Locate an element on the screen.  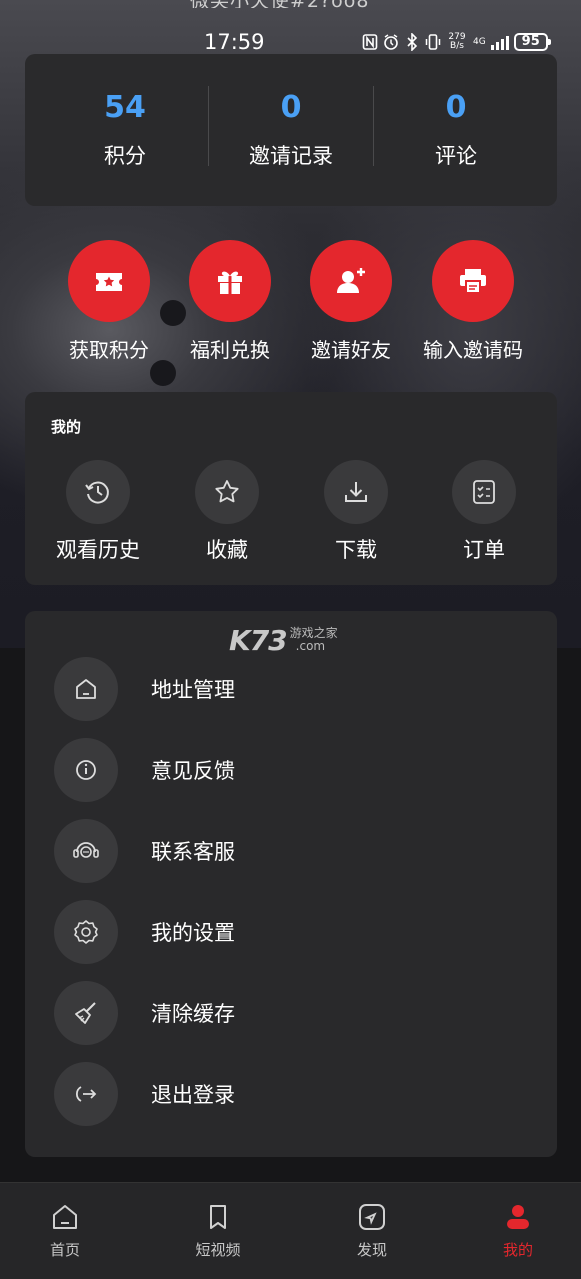
top-partial-text: 微笑小天使#2?oo8 is located at coordinates (295, 4).